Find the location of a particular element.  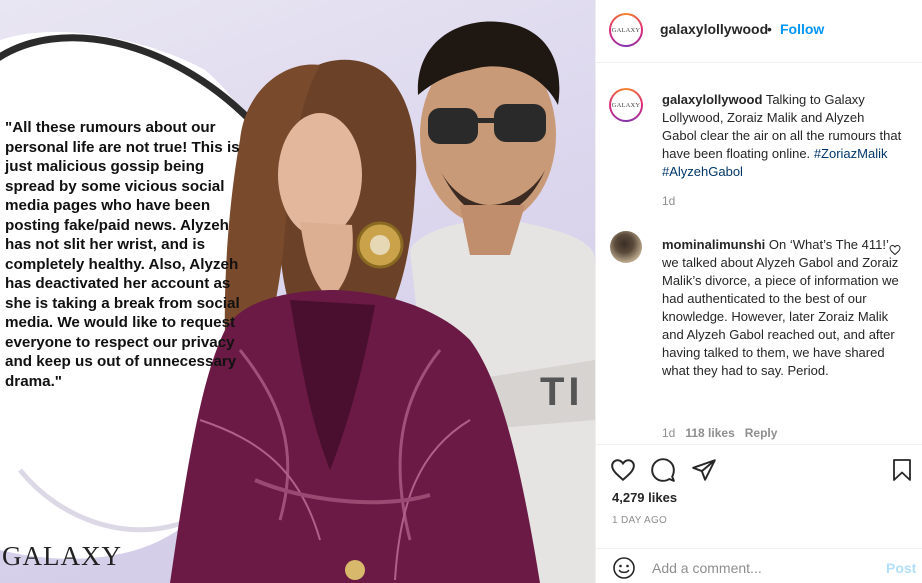

caption-username: galaxylollywood is located at coordinates (712, 99).